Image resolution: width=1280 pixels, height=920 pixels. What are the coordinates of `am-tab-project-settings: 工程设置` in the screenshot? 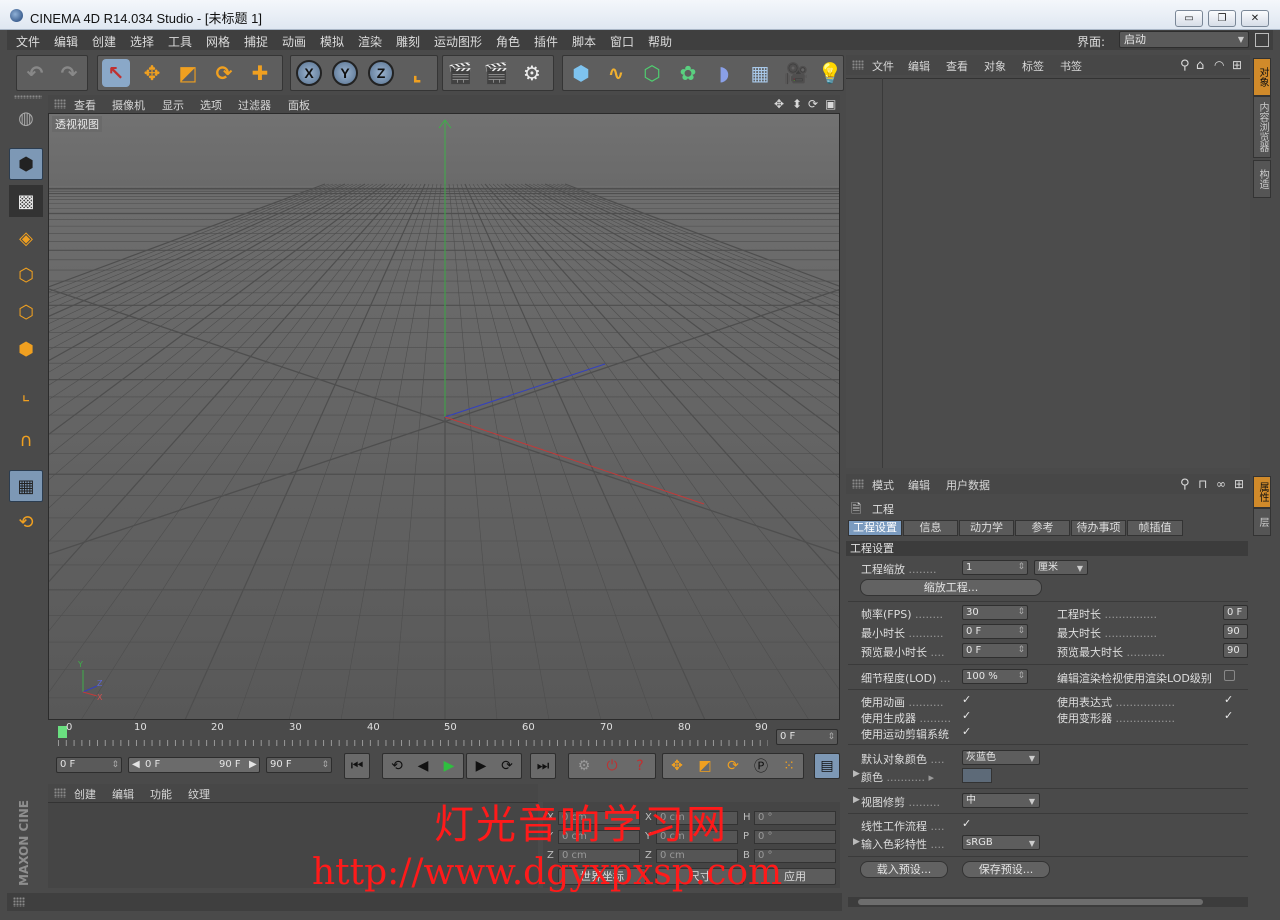 It's located at (875, 528).